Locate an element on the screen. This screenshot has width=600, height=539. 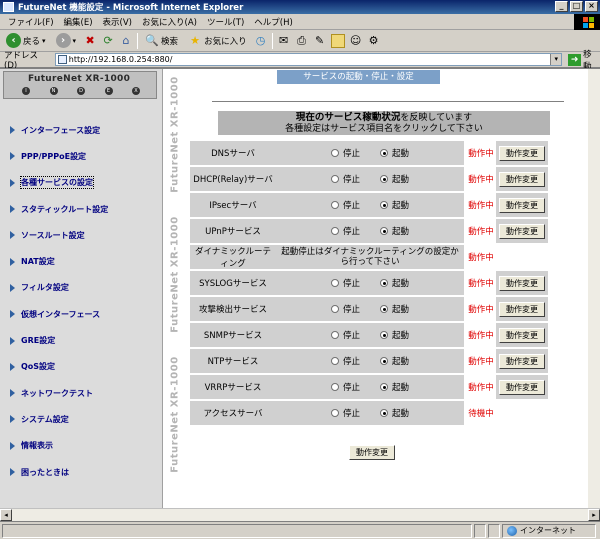
service-name-cell: VRRPサービス is located at coordinates (233, 387).